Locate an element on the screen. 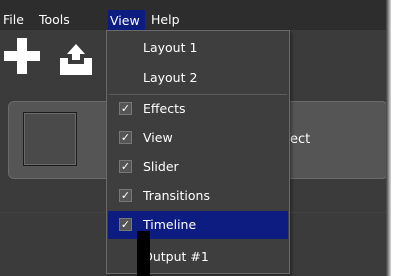 This screenshot has height=276, width=395. menu-item-transitions: ✓ Transitions is located at coordinates (198, 196).